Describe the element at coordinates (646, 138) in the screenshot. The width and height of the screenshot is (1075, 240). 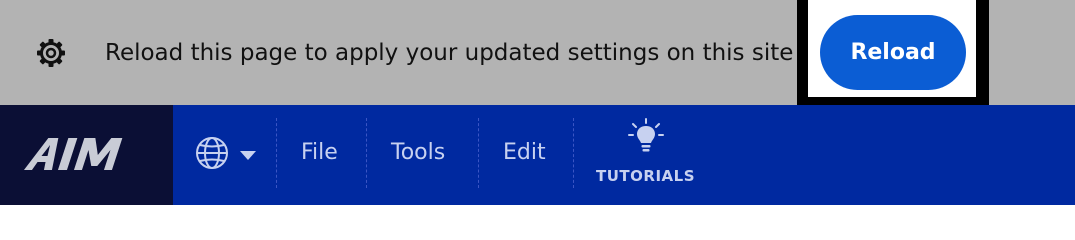
I see `lightbulb-icon` at that location.